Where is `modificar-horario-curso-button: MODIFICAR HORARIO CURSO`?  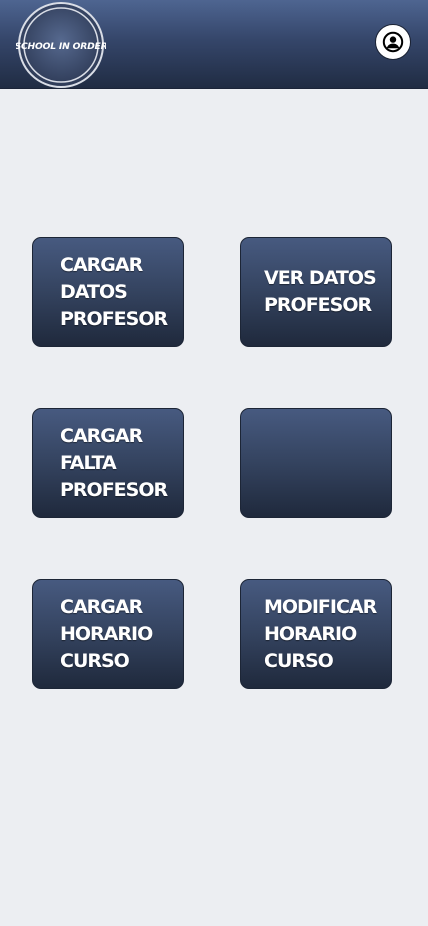
modificar-horario-curso-button: MODIFICAR HORARIO CURSO is located at coordinates (316, 634).